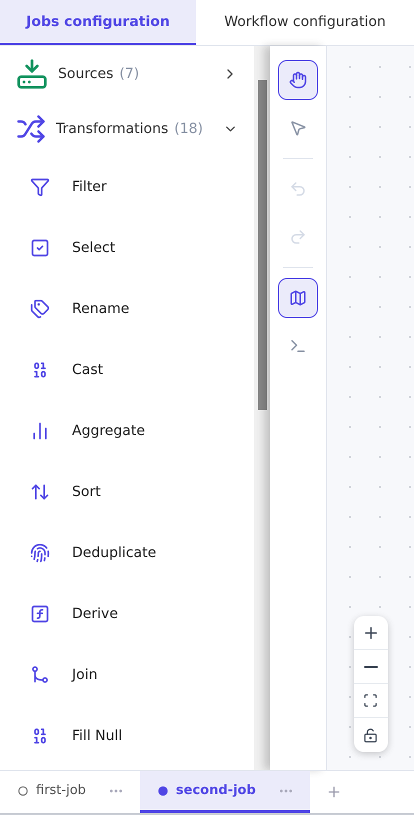 This screenshot has height=815, width=414. What do you see at coordinates (40, 308) in the screenshot?
I see `tags-icon` at bounding box center [40, 308].